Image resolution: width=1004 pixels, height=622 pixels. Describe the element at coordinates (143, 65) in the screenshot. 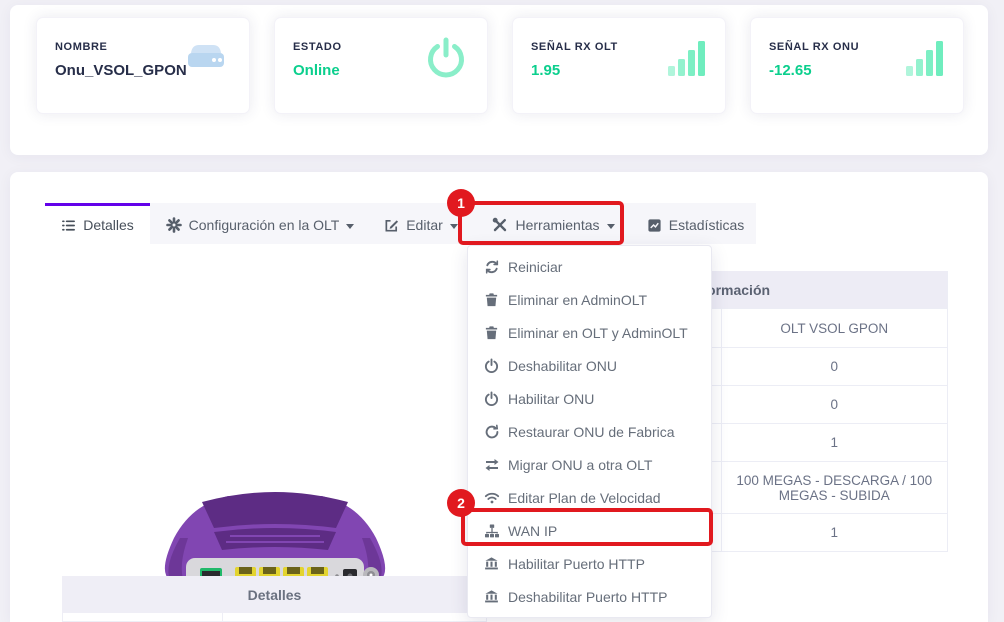

I see `stat-card-nombre: NOMBRE Onu_VSOL_GPON` at that location.